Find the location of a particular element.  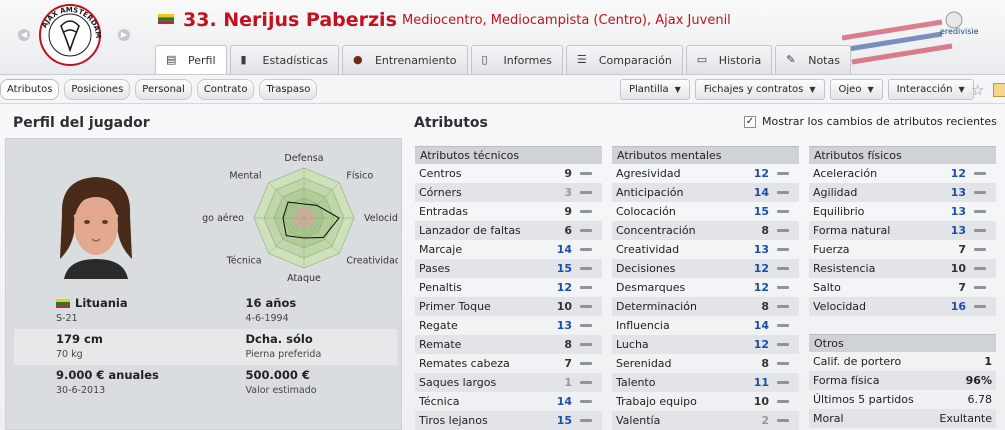

attribute-row: Determinación 8 is located at coordinates (705, 306).